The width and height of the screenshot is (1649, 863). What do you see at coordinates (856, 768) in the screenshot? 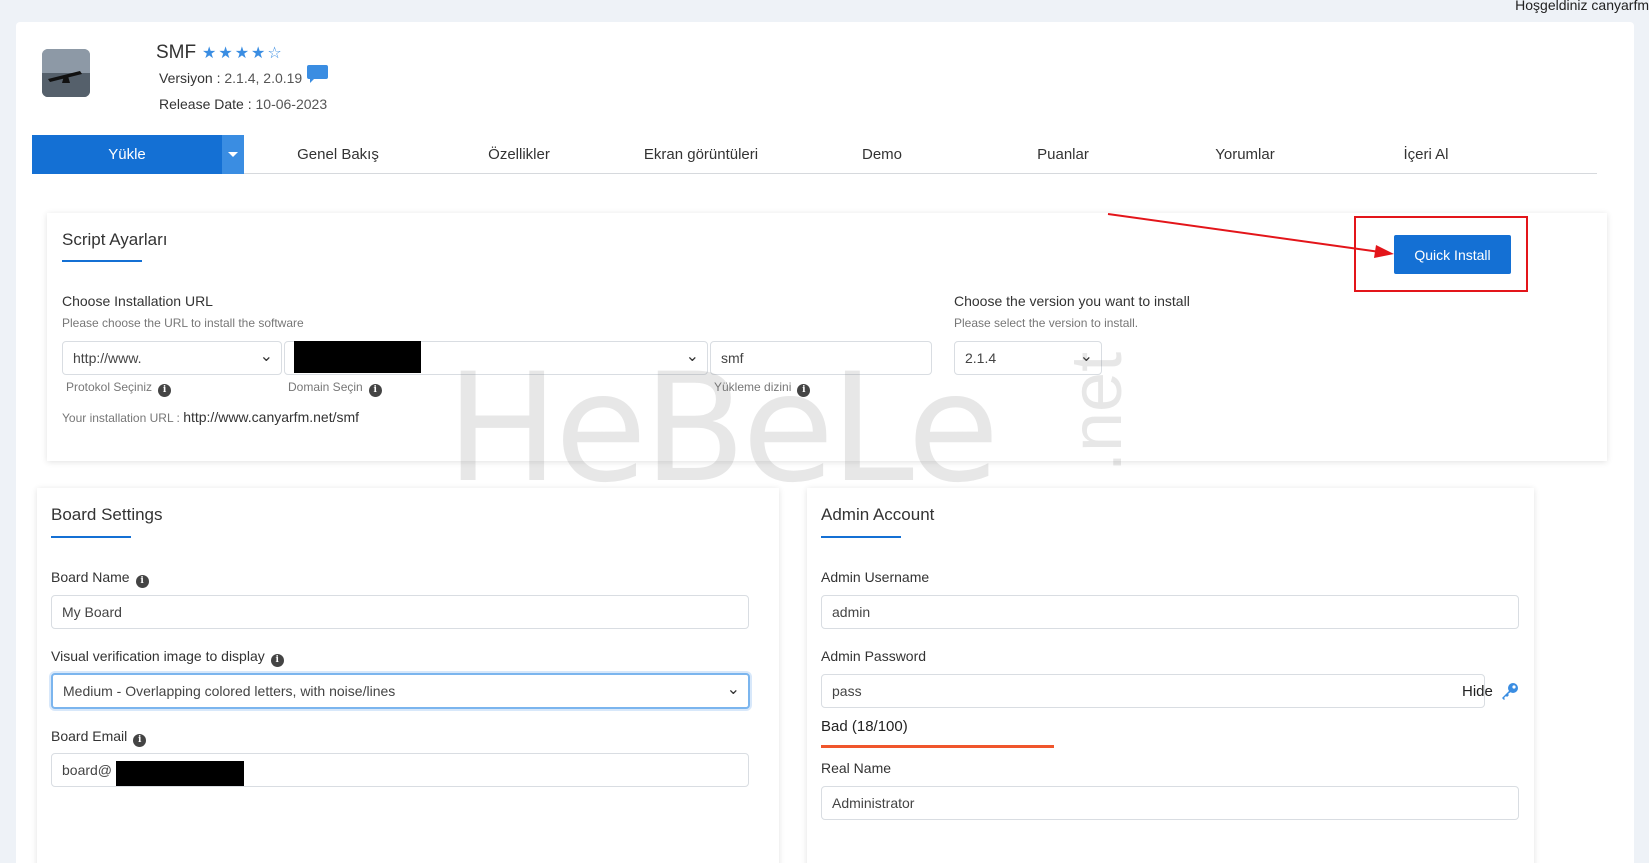
I see `real-name-label: Real Name` at bounding box center [856, 768].